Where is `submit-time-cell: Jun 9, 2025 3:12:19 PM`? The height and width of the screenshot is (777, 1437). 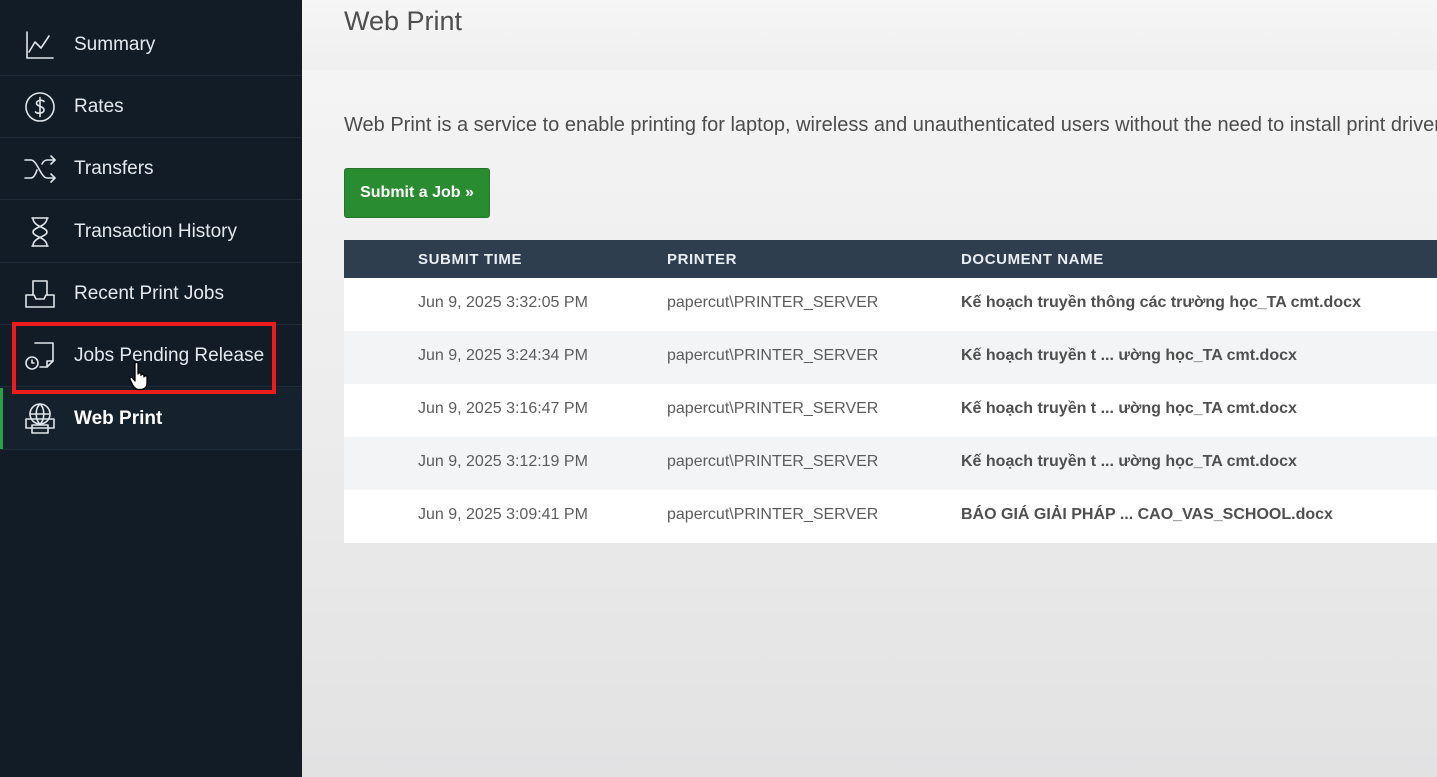 submit-time-cell: Jun 9, 2025 3:12:19 PM is located at coordinates (503, 461).